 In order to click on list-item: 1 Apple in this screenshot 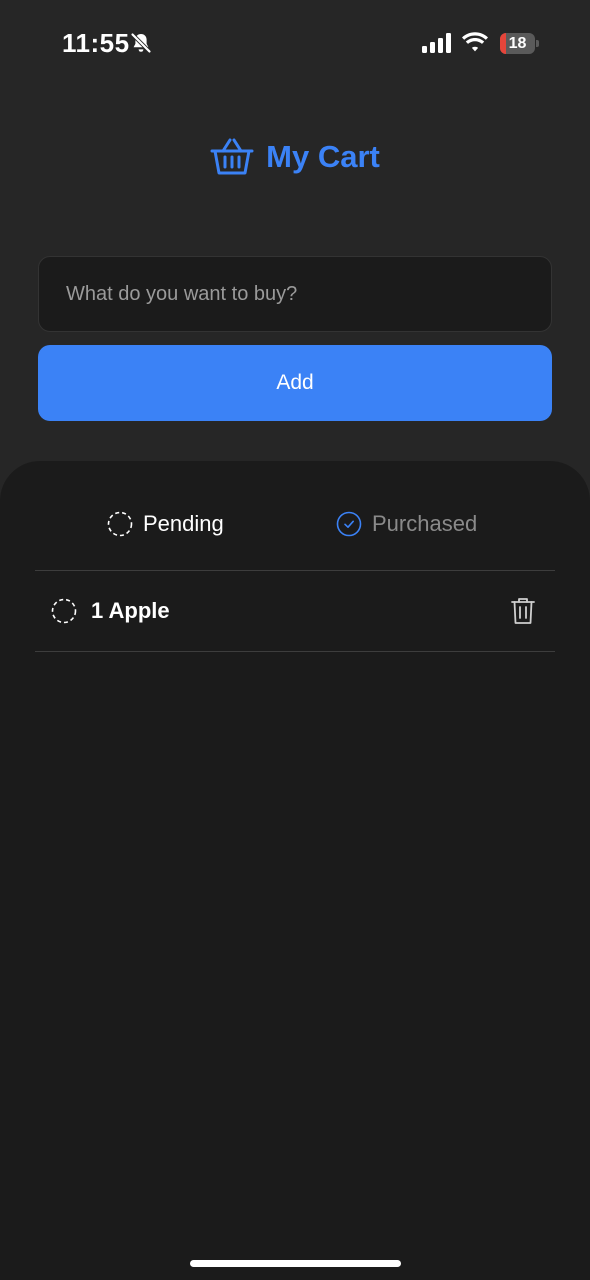, I will do `click(295, 611)`.